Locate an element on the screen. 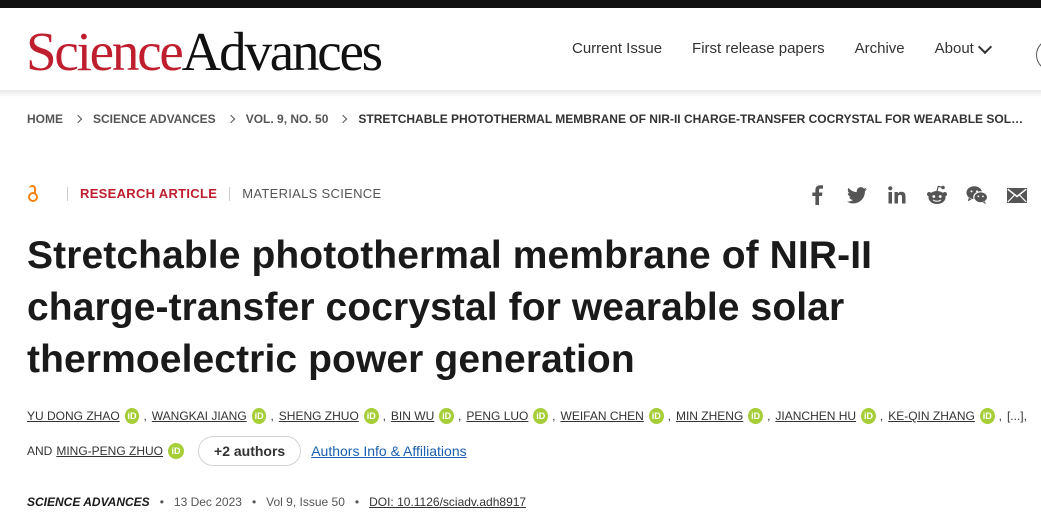  authors-ellipsis: [...], is located at coordinates (1017, 416).